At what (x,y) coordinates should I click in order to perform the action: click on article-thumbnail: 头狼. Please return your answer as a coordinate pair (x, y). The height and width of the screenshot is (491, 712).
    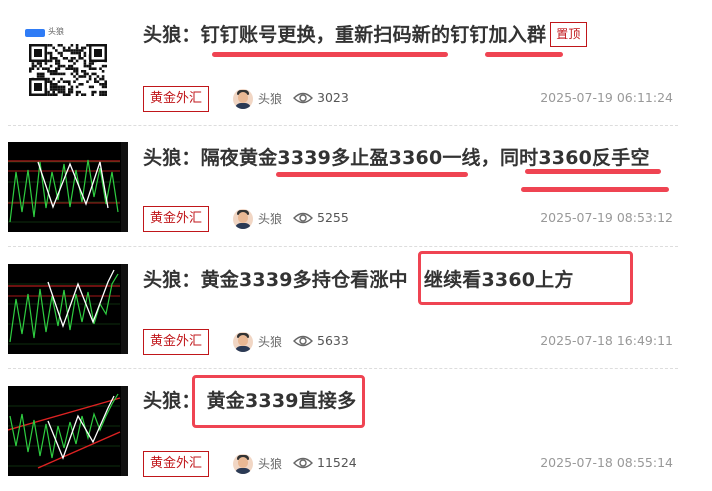
    Looking at the image, I should click on (68, 58).